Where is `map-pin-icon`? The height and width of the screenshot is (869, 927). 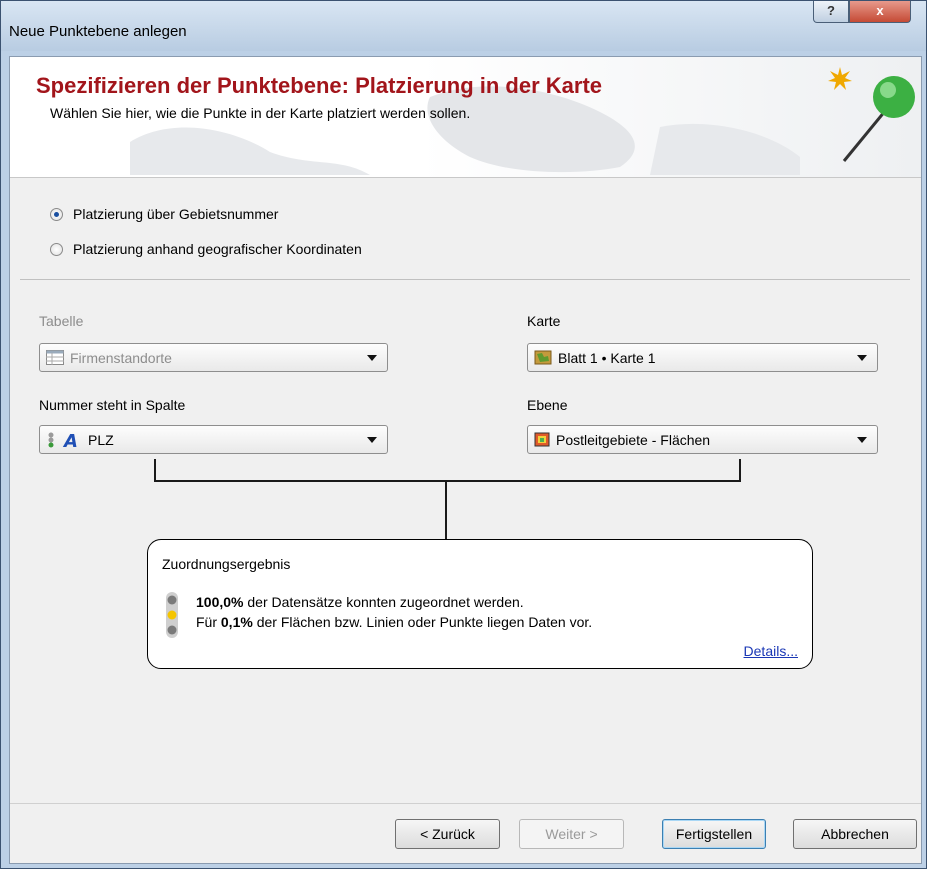 map-pin-icon is located at coordinates (878, 119).